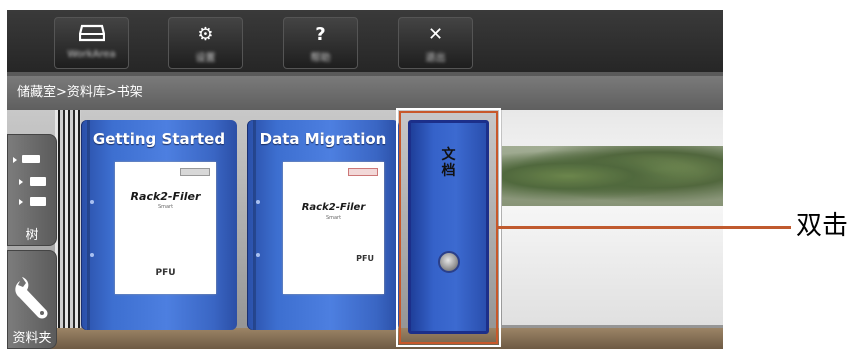 The image size is (865, 349). Describe the element at coordinates (32, 338) in the screenshot. I see `folder-tab-label: 资料夹` at that location.